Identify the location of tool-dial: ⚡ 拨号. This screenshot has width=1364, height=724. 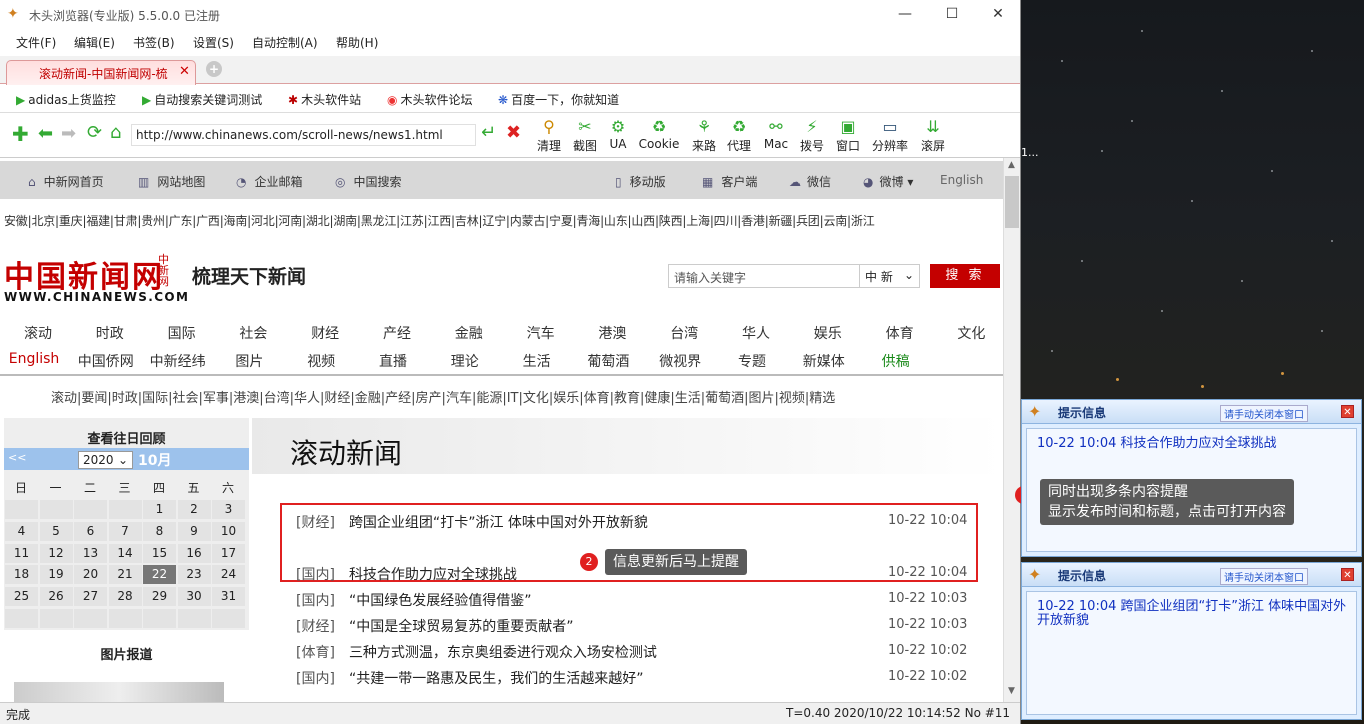
(812, 135).